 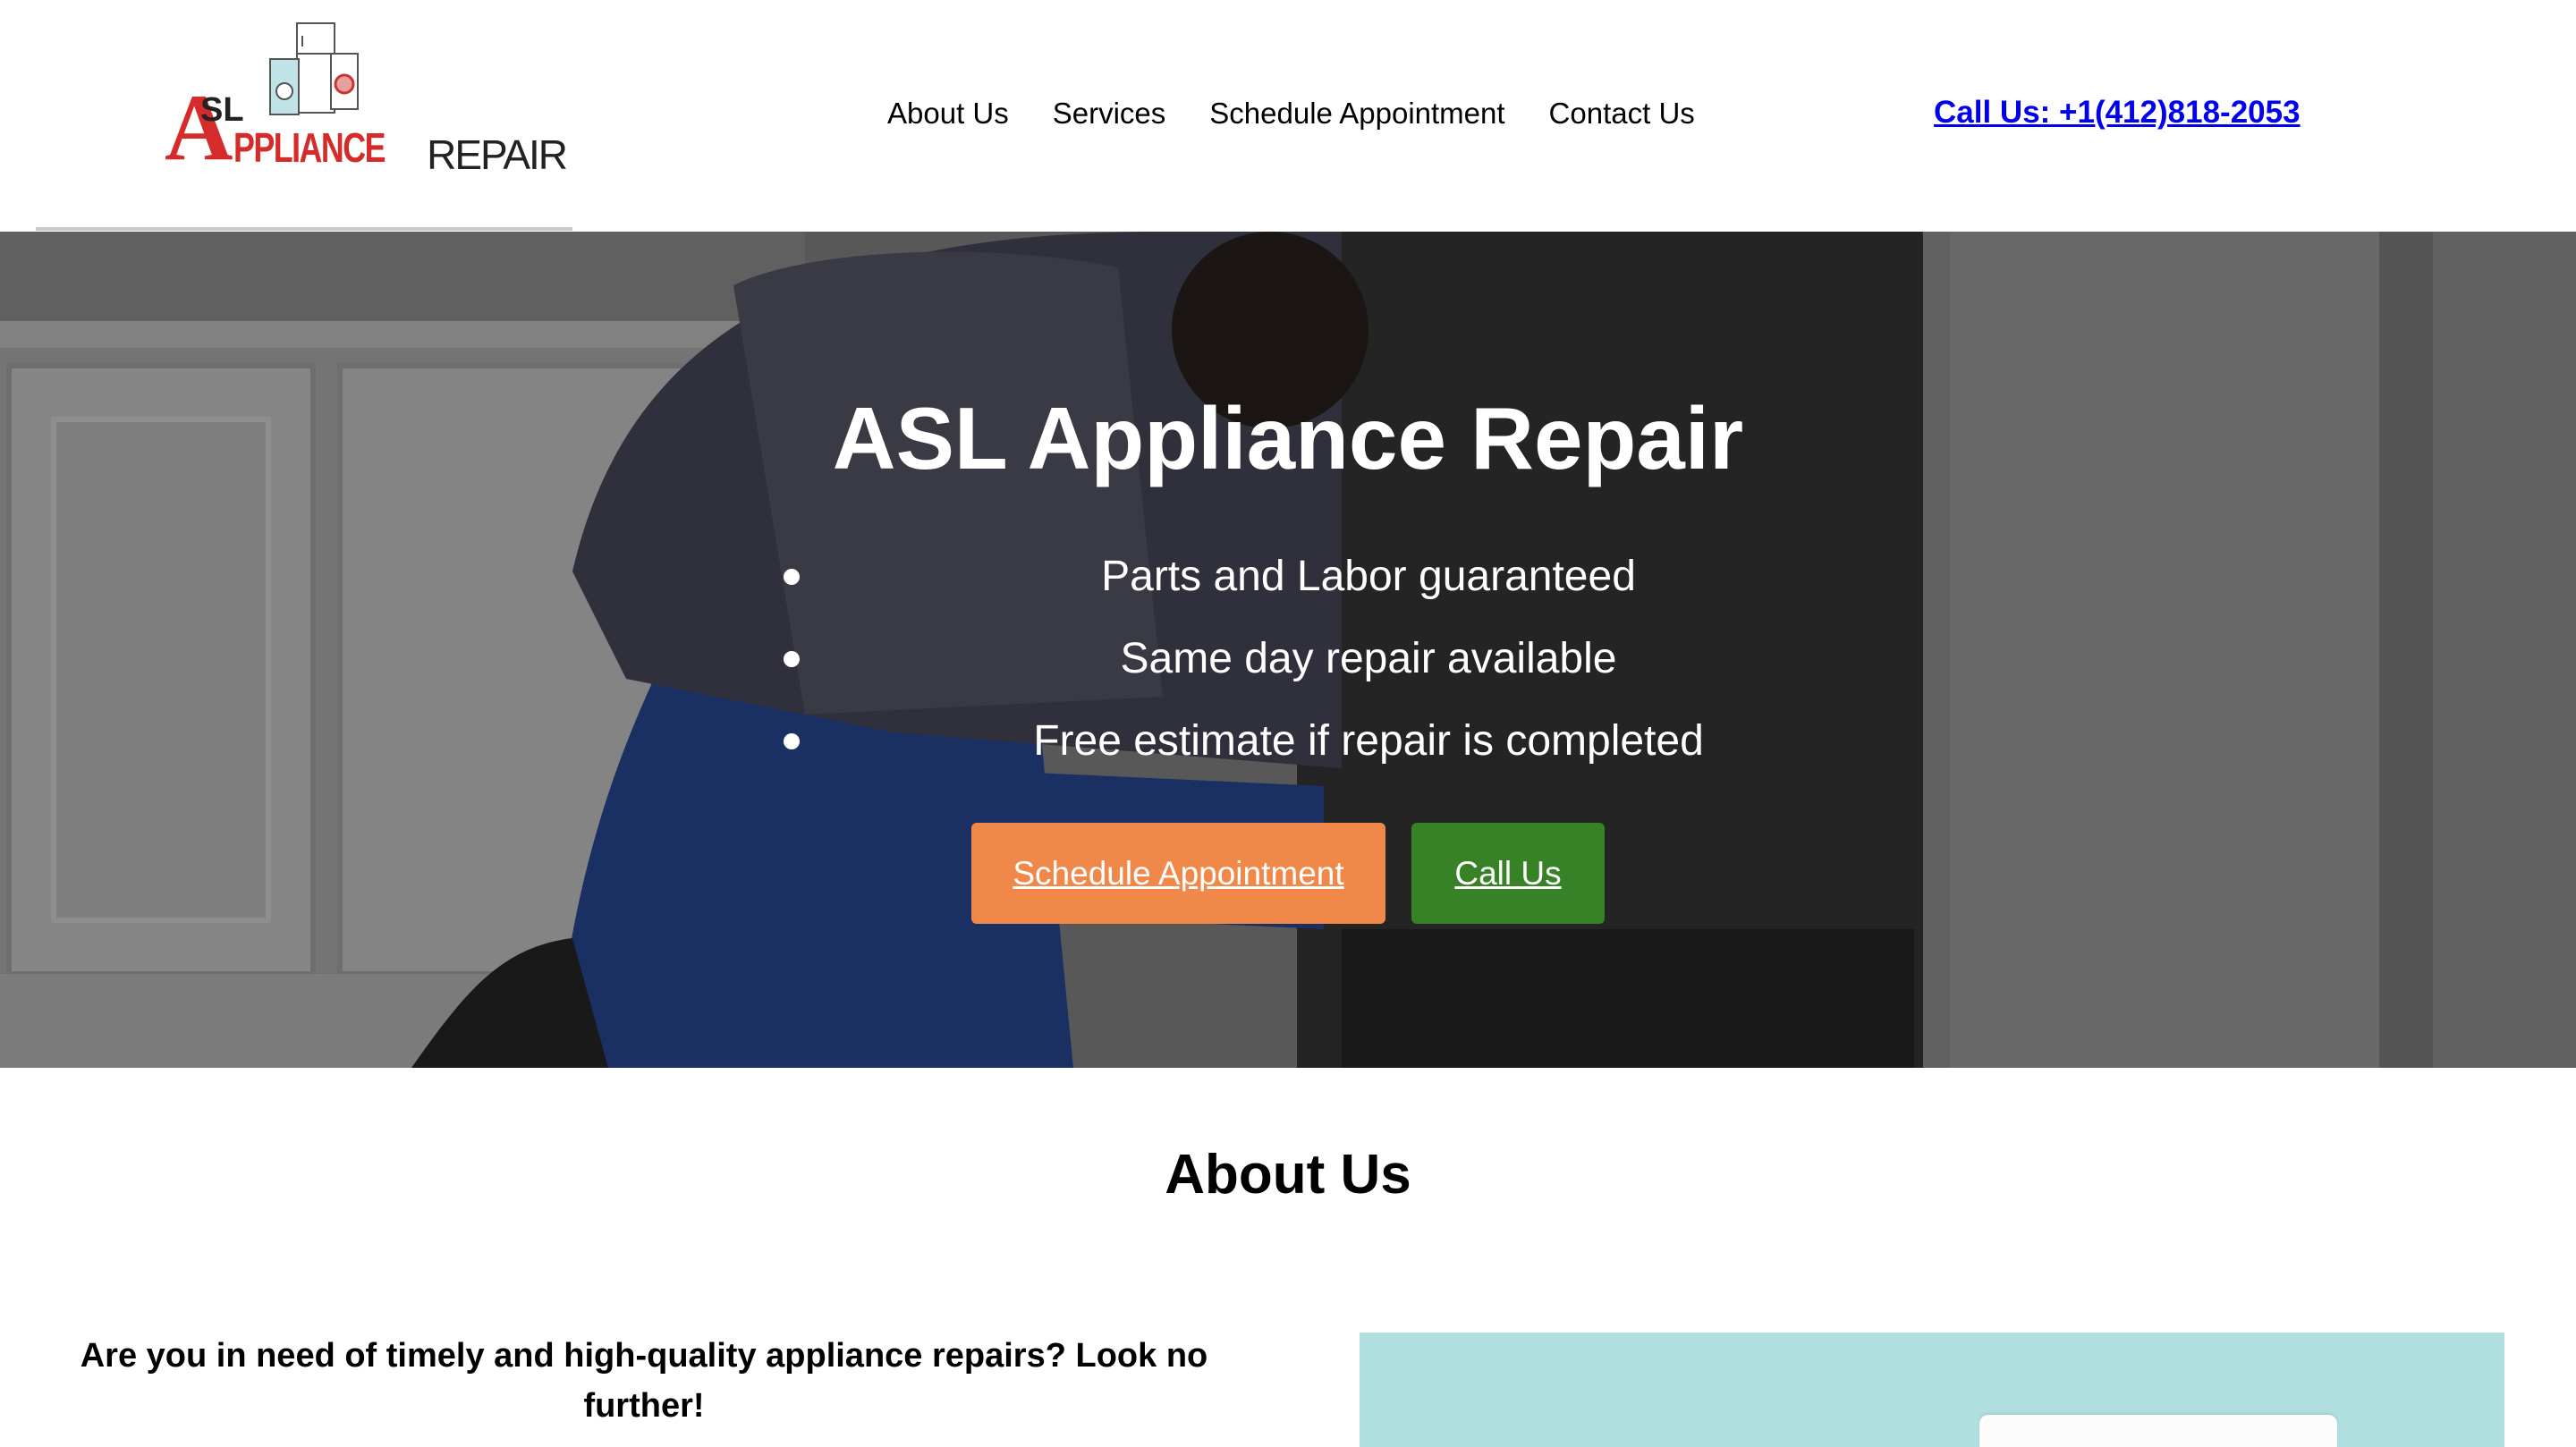 What do you see at coordinates (304, 229) in the screenshot?
I see `header-divider` at bounding box center [304, 229].